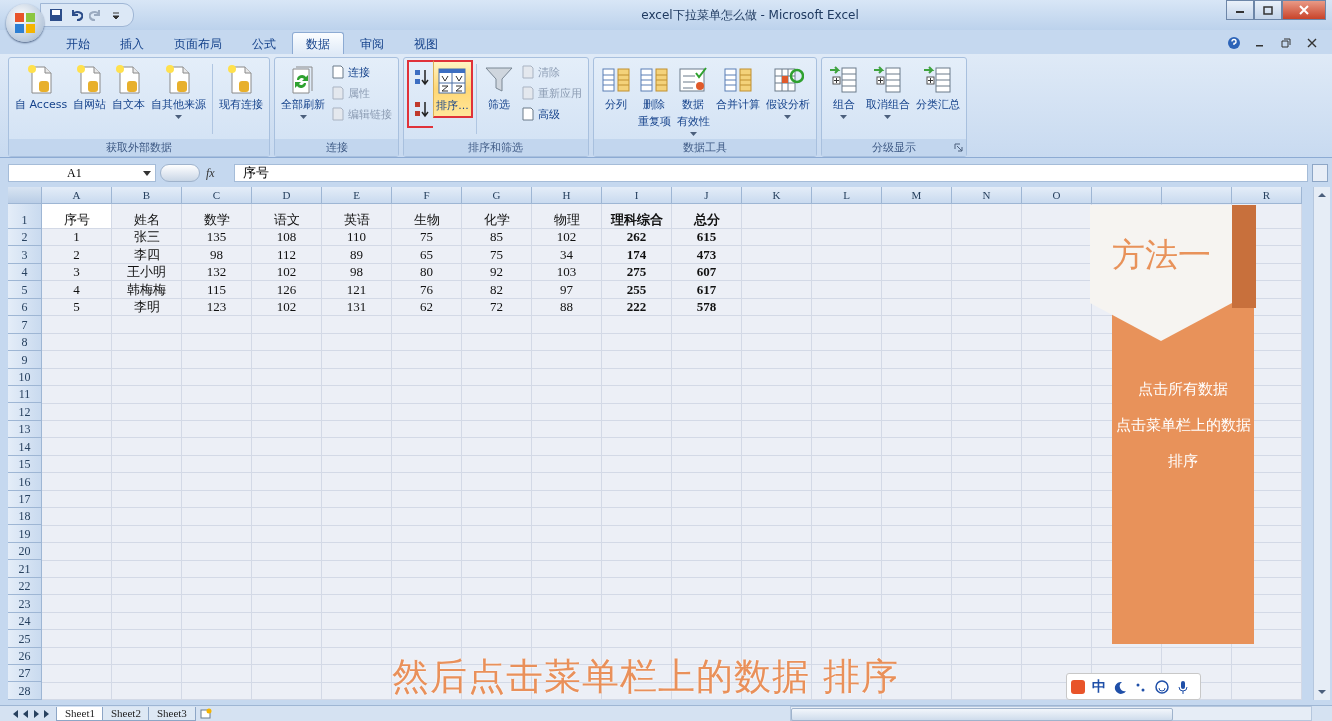  Describe the element at coordinates (80, 713) in the screenshot. I see `sheet-tab: Sheet1` at that location.